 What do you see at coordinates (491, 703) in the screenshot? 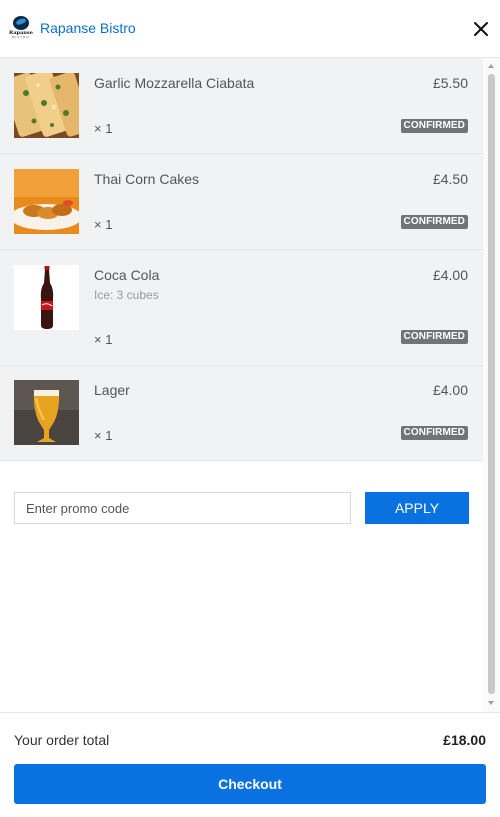
I see `scroll-down-icon` at bounding box center [491, 703].